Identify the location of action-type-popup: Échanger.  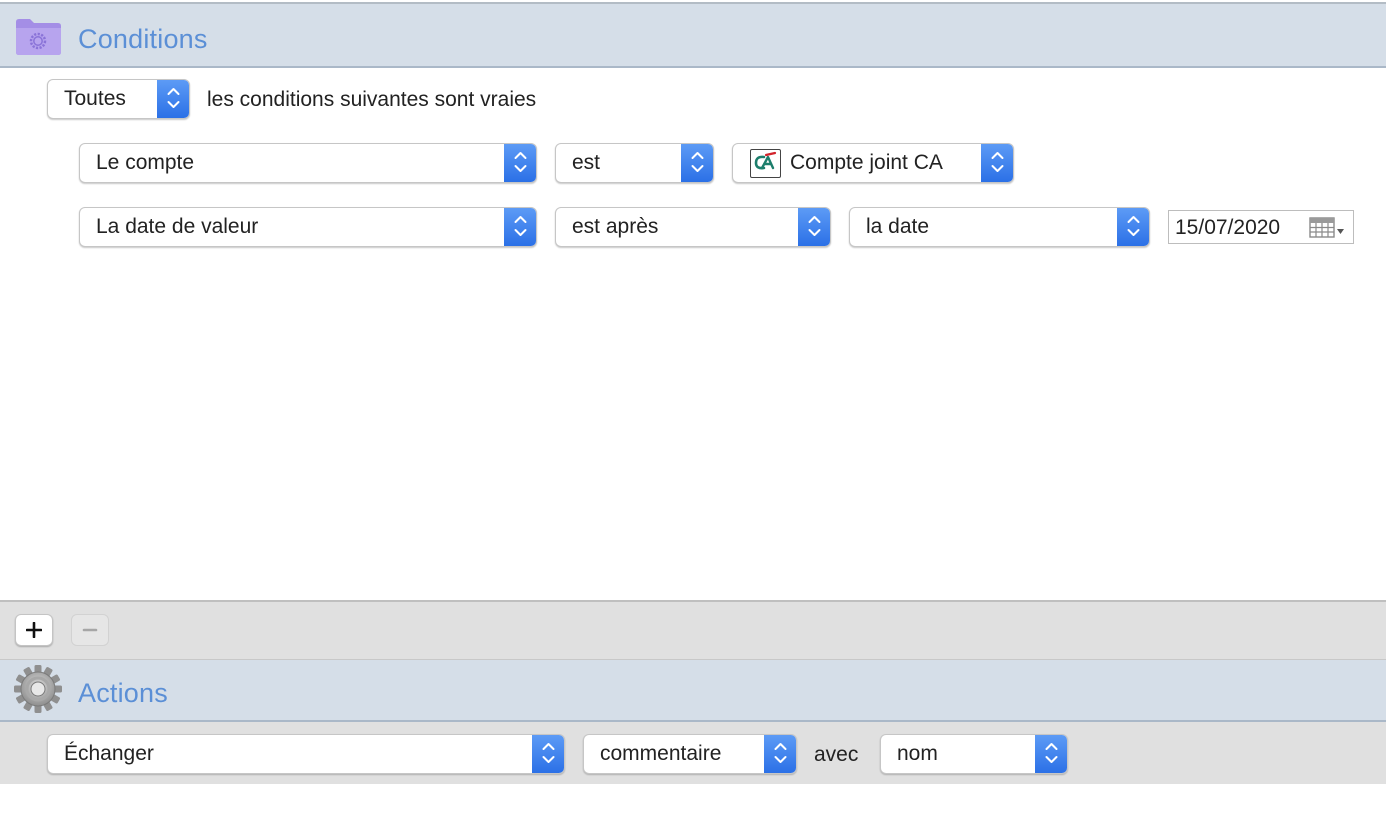
(306, 754).